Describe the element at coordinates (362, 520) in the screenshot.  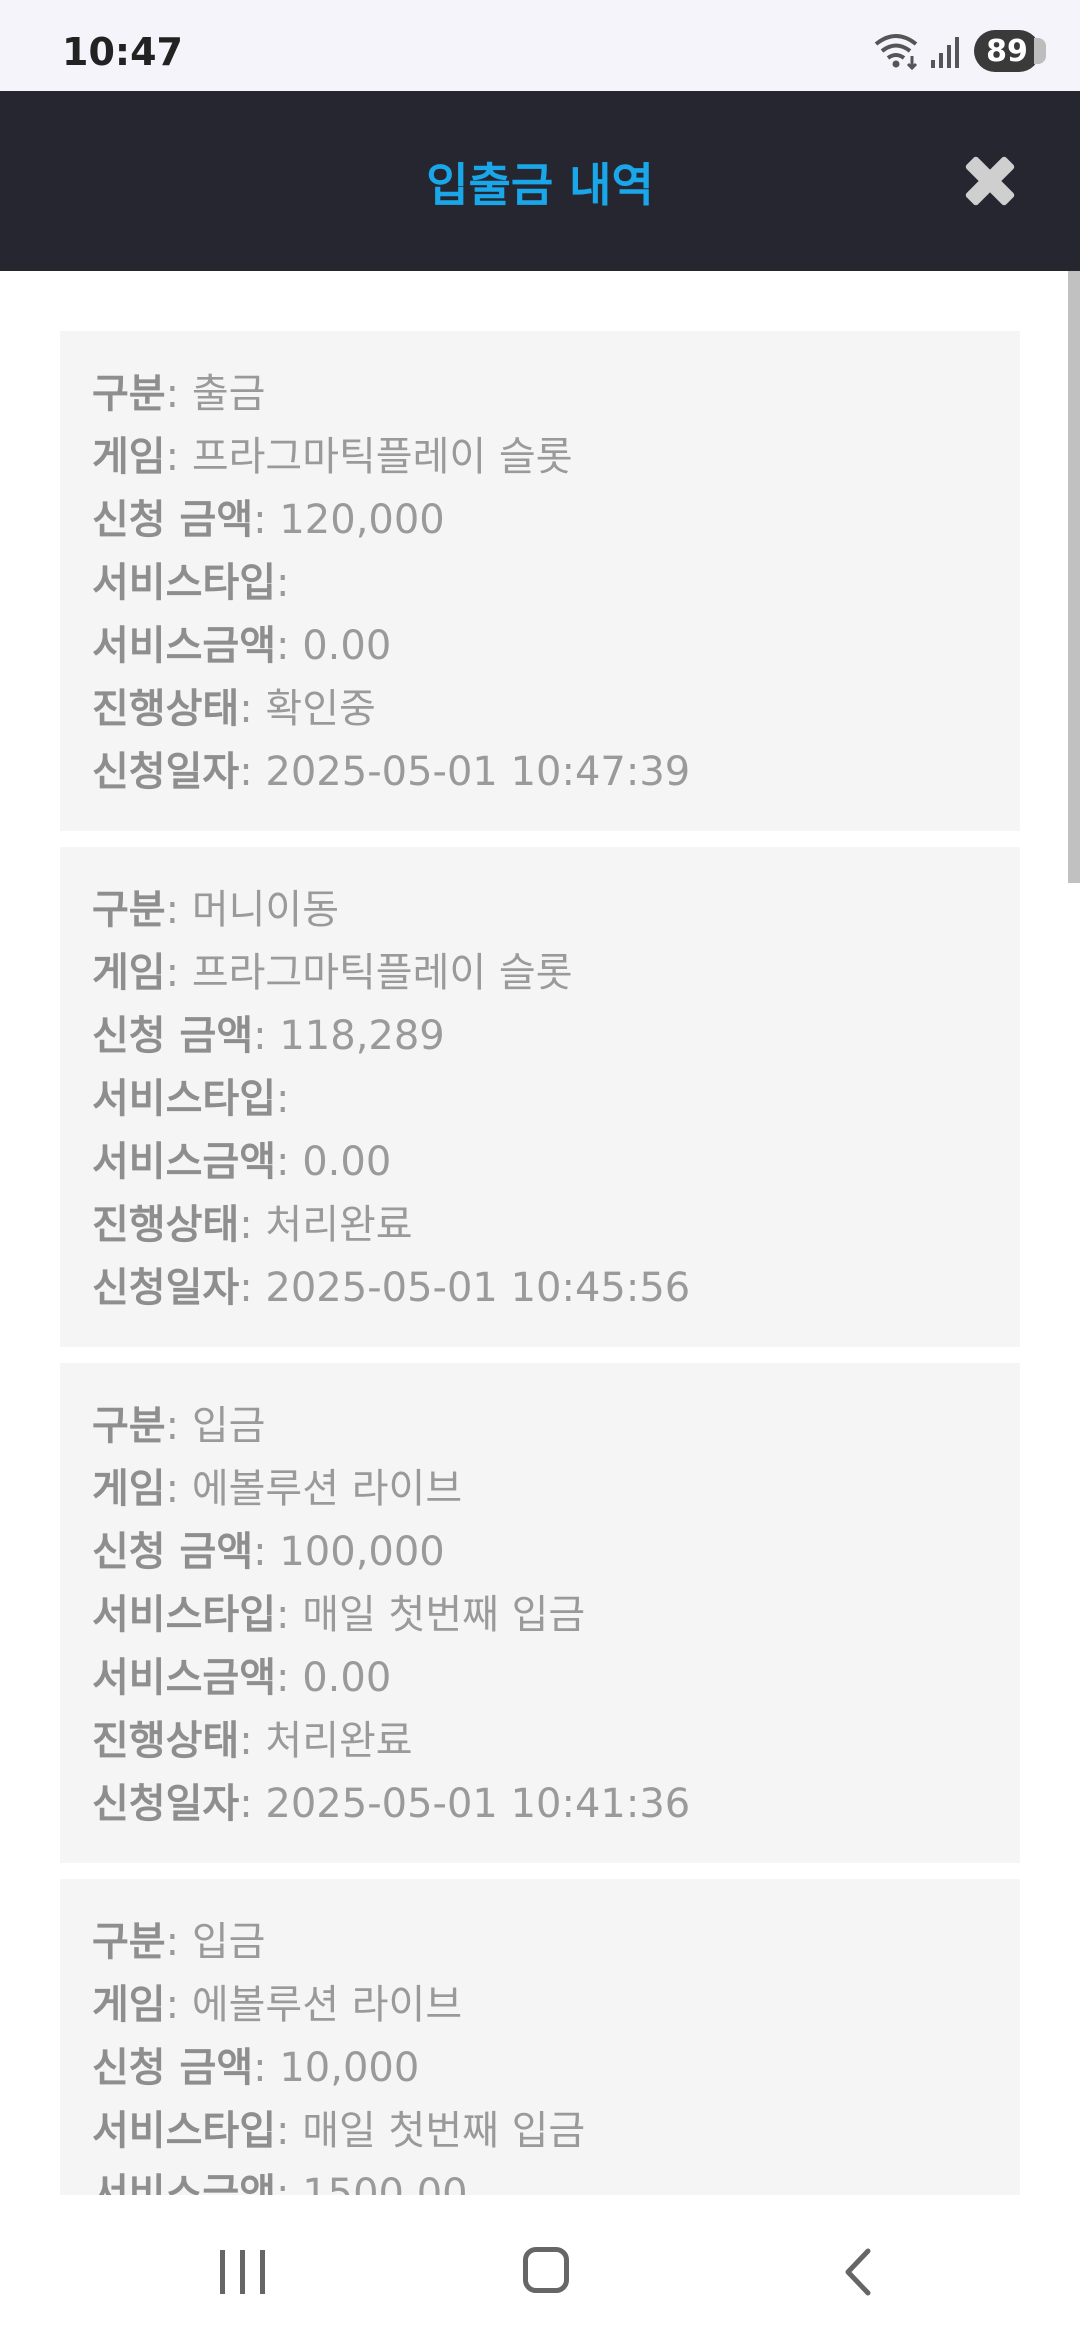
I see `field-value: 120,000` at that location.